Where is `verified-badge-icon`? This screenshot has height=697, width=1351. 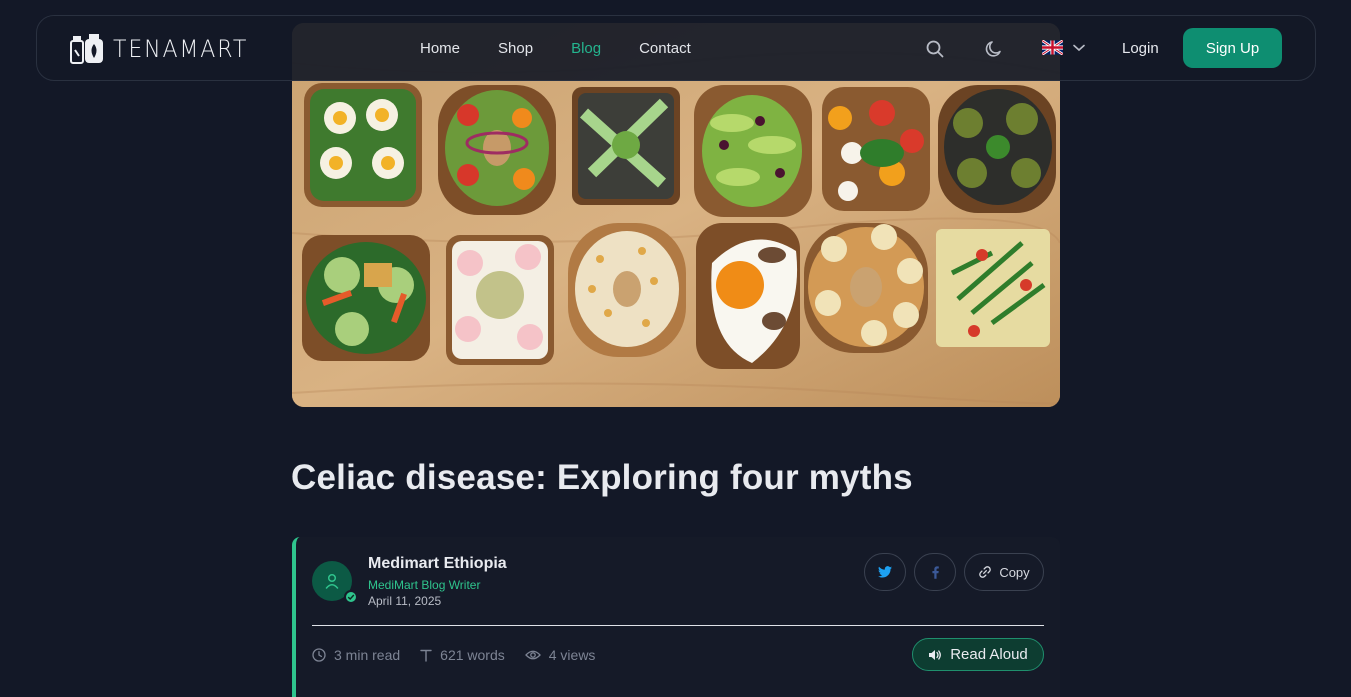
verified-badge-icon is located at coordinates (351, 597).